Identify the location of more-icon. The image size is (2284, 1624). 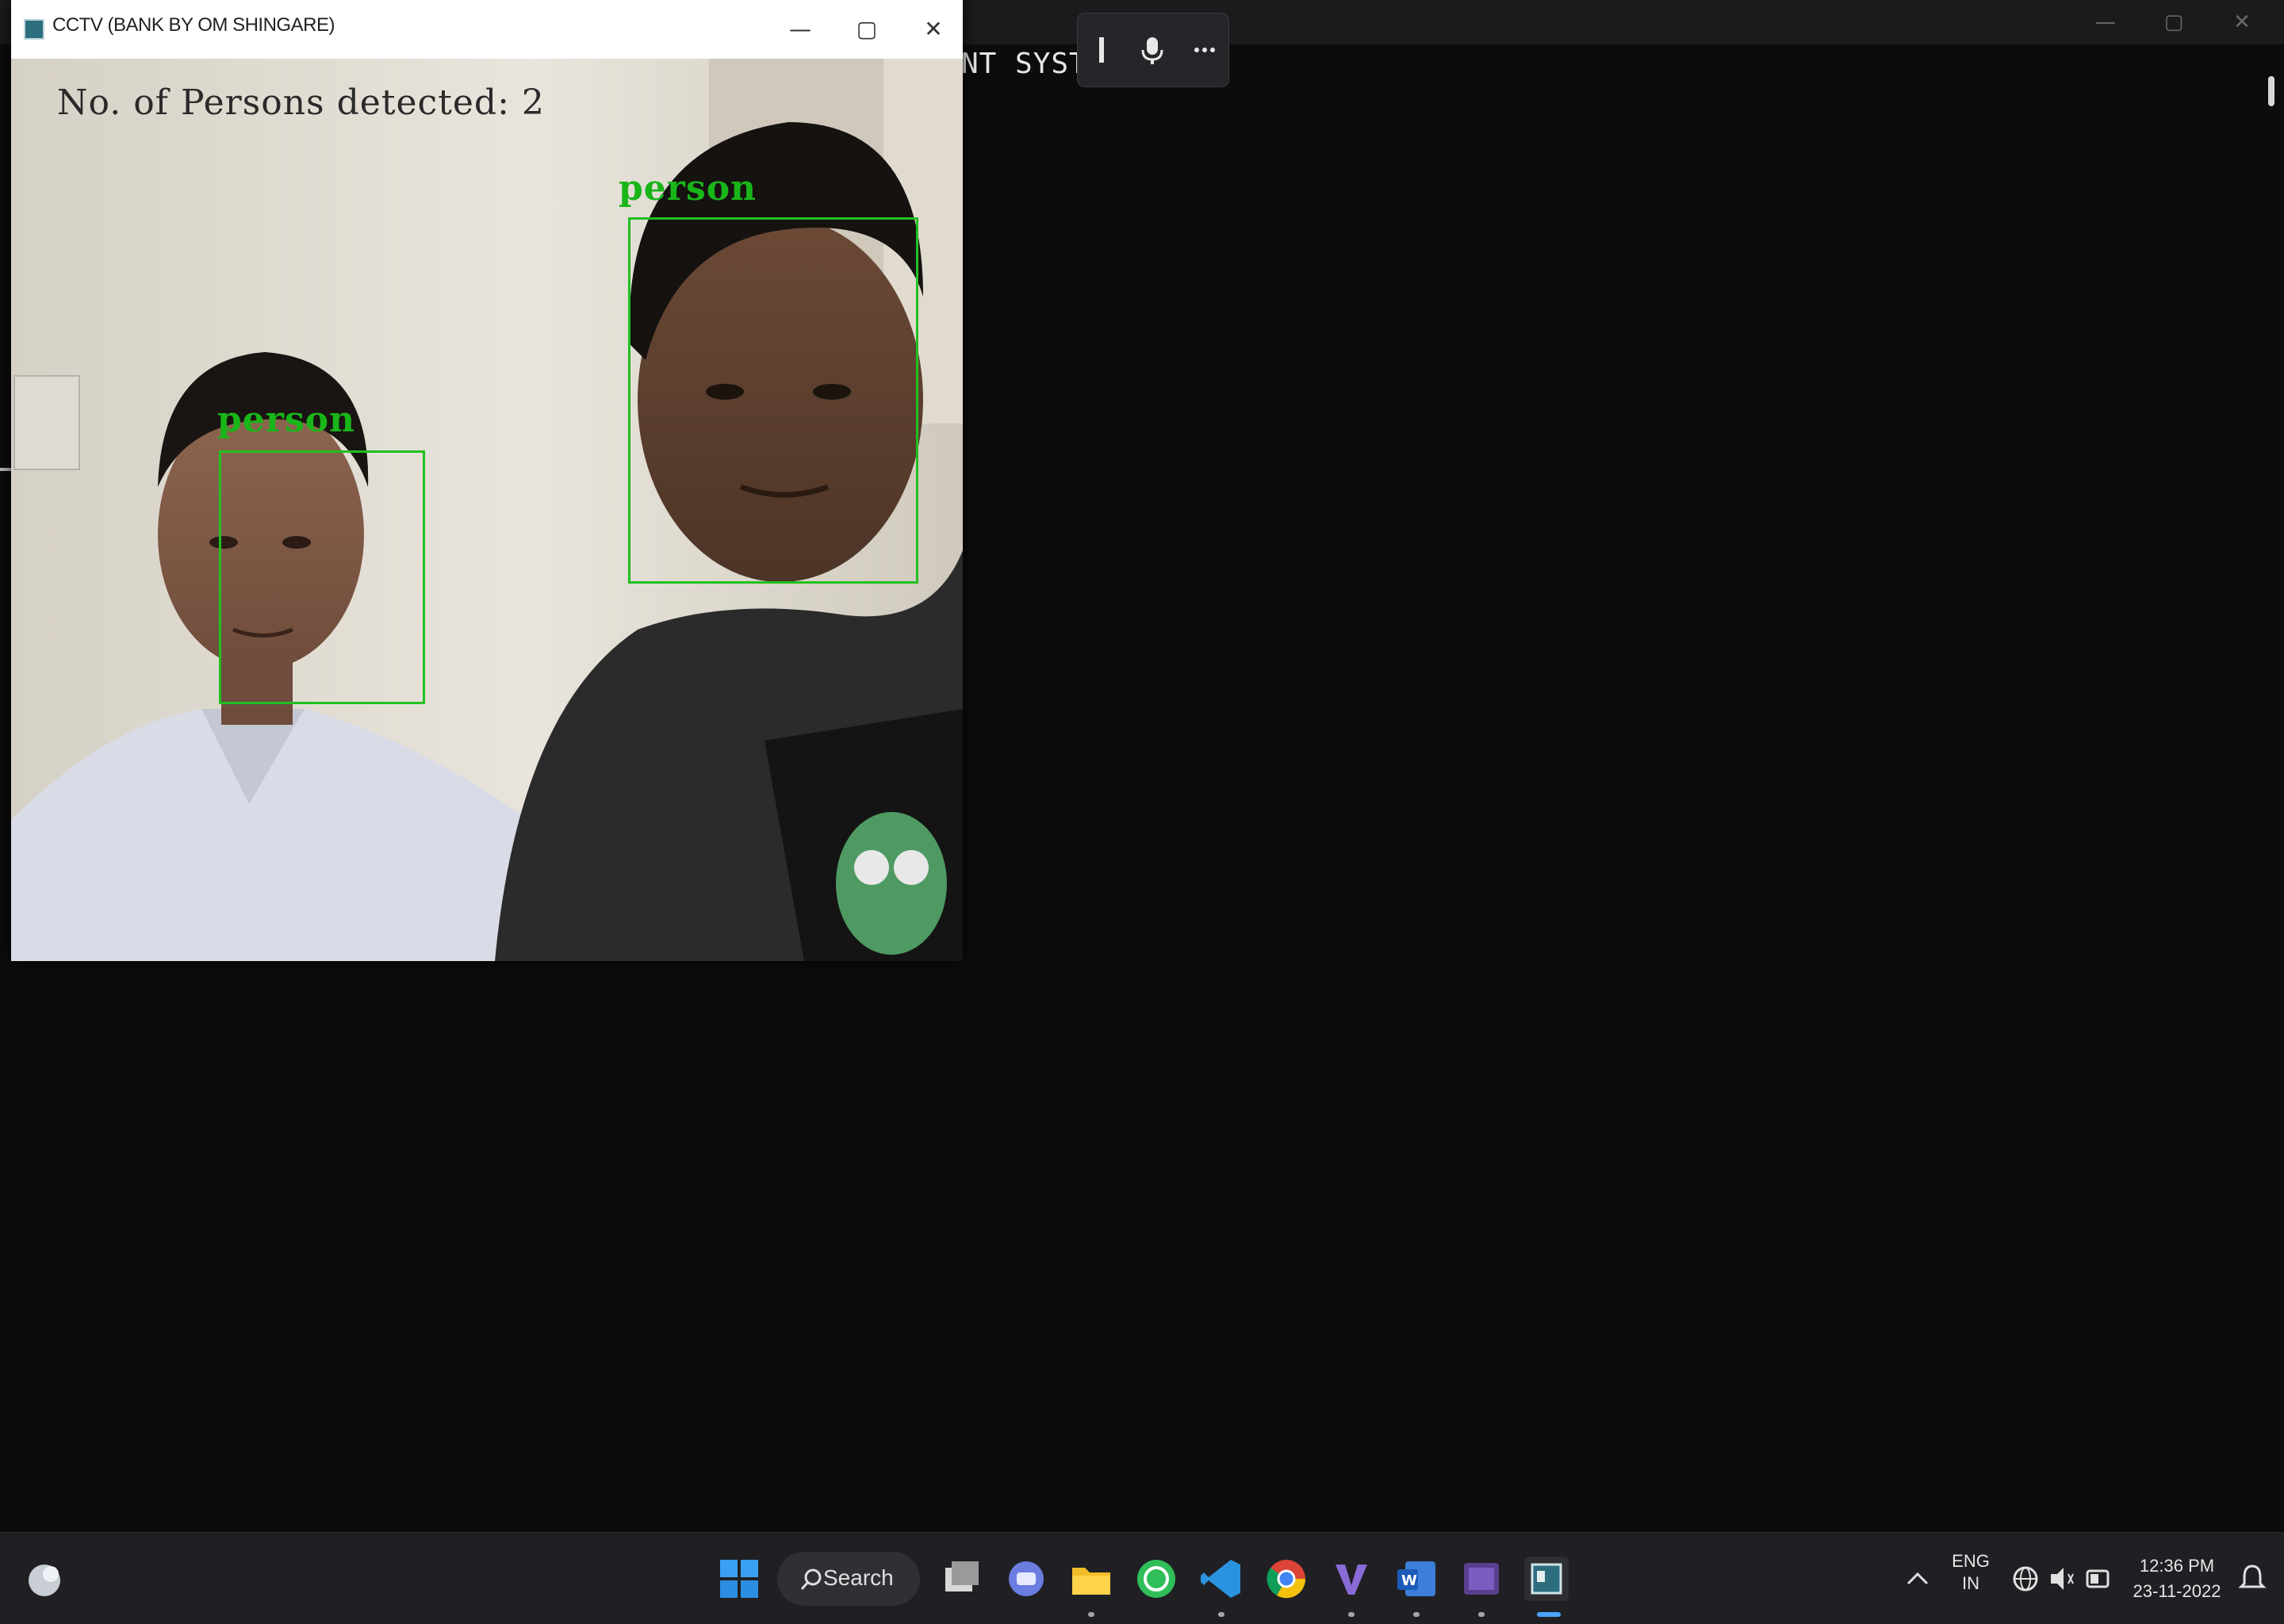
(1205, 50).